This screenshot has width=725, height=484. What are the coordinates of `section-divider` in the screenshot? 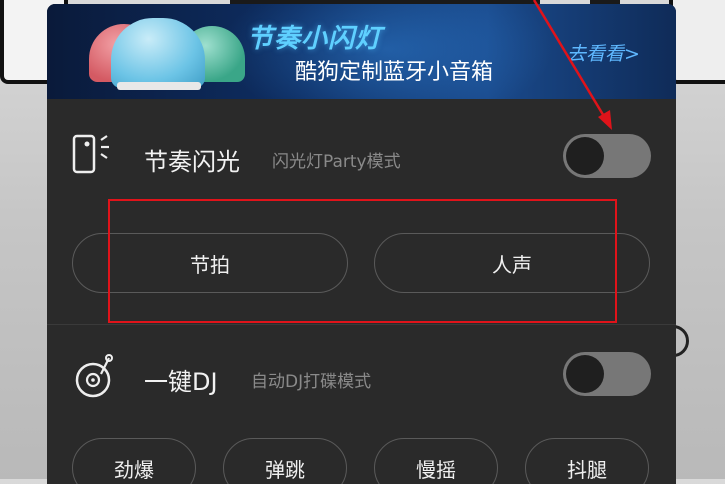 It's located at (361, 324).